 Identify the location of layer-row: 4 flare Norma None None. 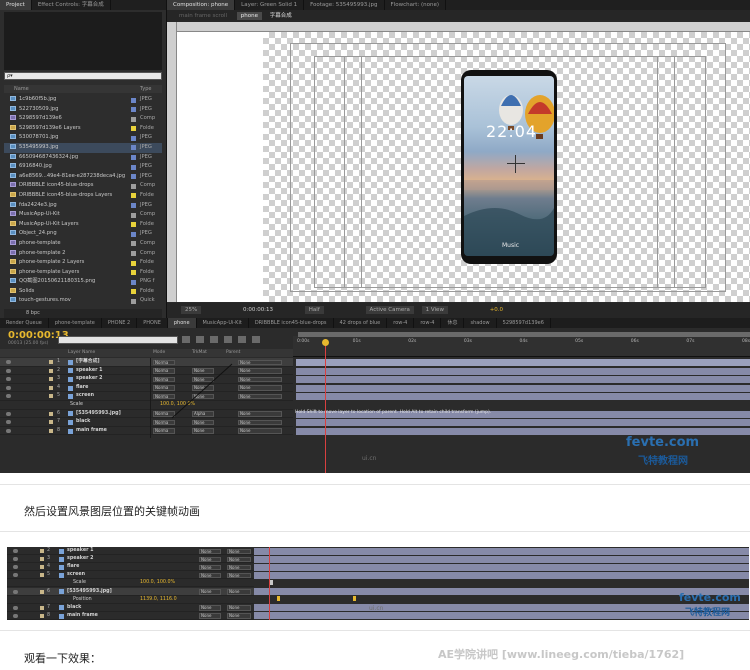
(146, 388).